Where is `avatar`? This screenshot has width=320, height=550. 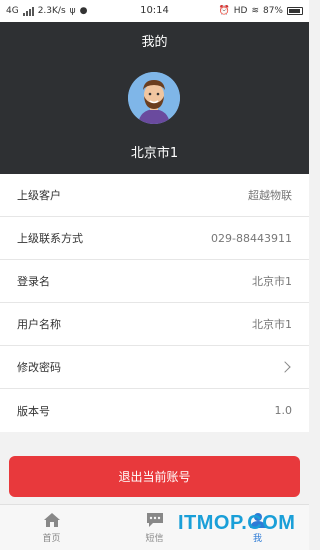 avatar is located at coordinates (154, 98).